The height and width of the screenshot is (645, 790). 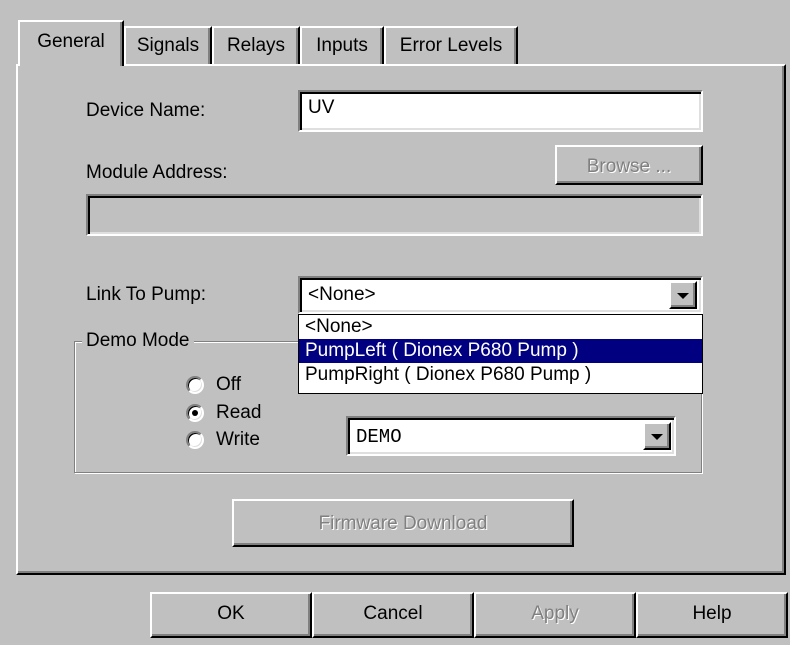 What do you see at coordinates (146, 294) in the screenshot?
I see `link-to-pump-label: Link To Pump:` at bounding box center [146, 294].